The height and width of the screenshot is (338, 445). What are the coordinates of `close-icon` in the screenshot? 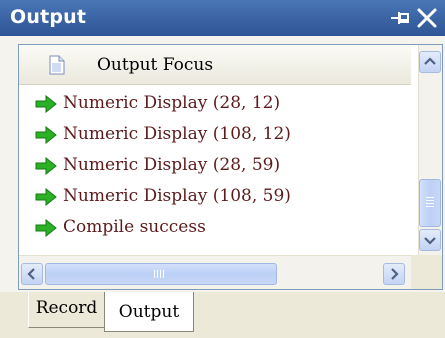 It's located at (427, 18).